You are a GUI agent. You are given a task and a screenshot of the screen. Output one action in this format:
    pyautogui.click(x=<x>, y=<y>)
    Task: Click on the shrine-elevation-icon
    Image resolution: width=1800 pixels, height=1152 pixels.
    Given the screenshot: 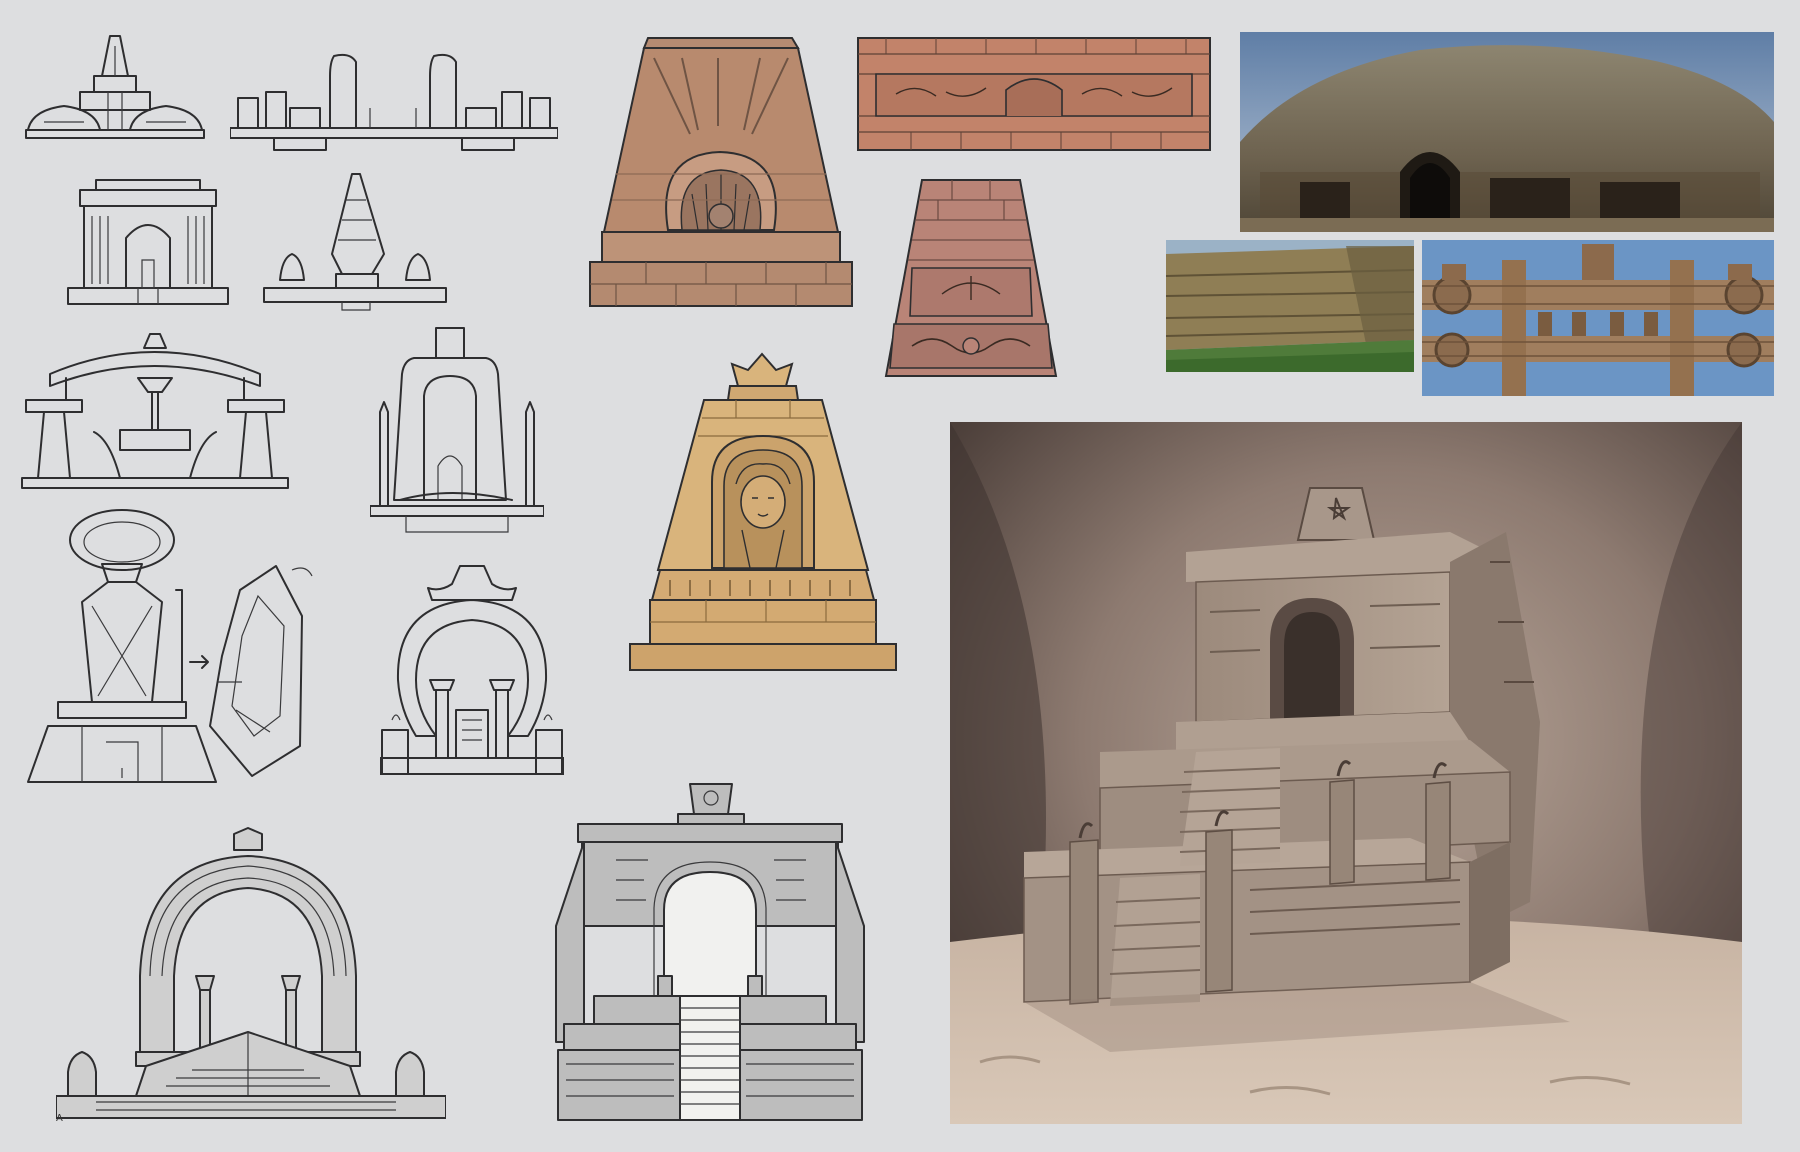 What is the action you would take?
    pyautogui.click(x=710, y=952)
    